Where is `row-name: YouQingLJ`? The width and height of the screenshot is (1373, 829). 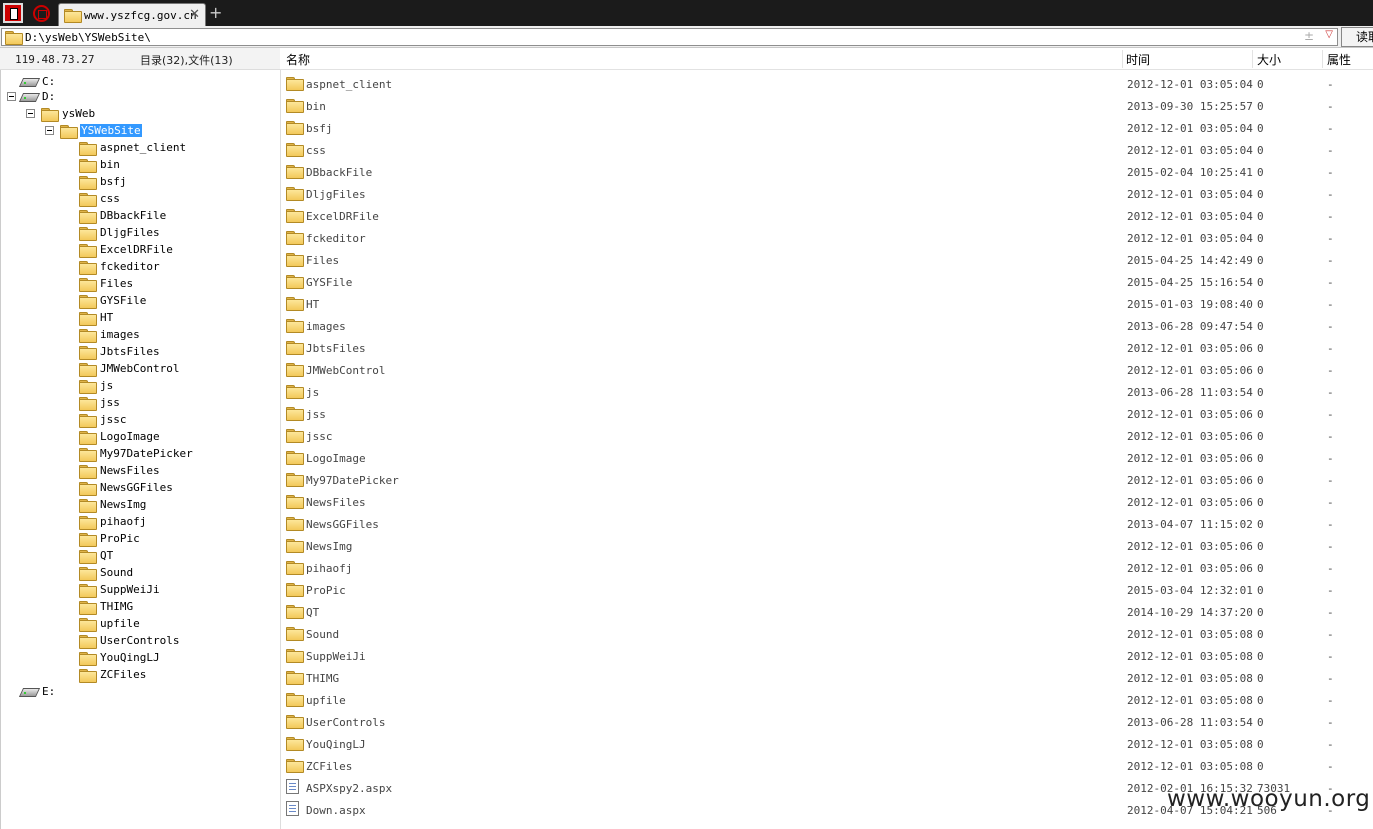 row-name: YouQingLJ is located at coordinates (336, 744).